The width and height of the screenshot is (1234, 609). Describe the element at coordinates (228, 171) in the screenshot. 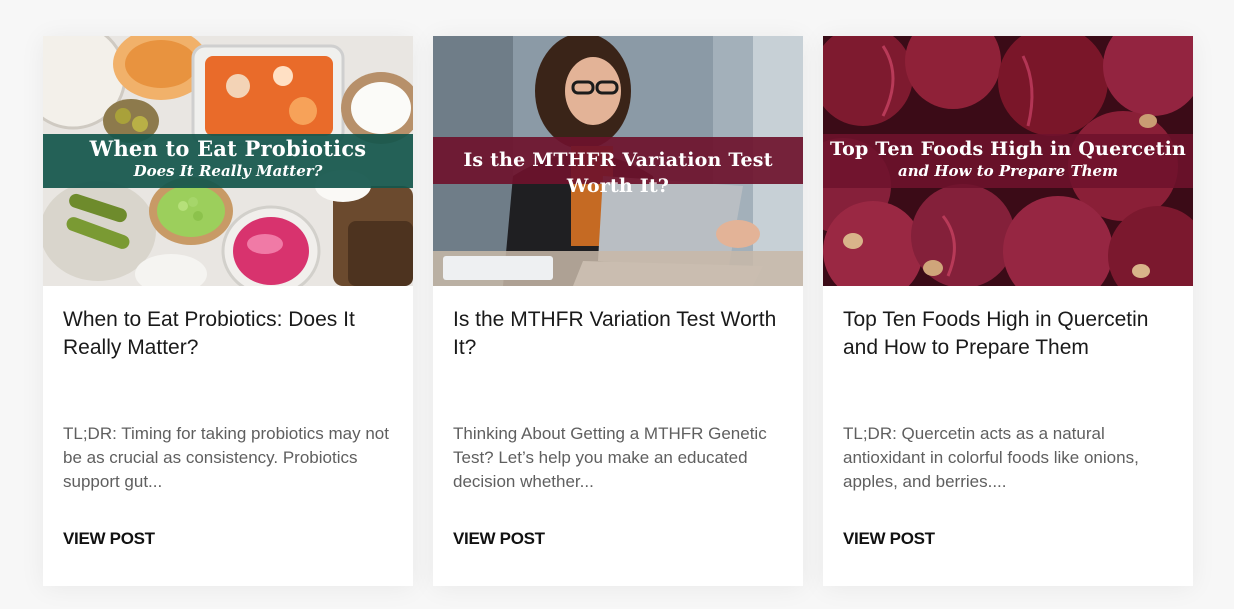

I see `image-banner-subtitle: Does It Really Matter?` at that location.